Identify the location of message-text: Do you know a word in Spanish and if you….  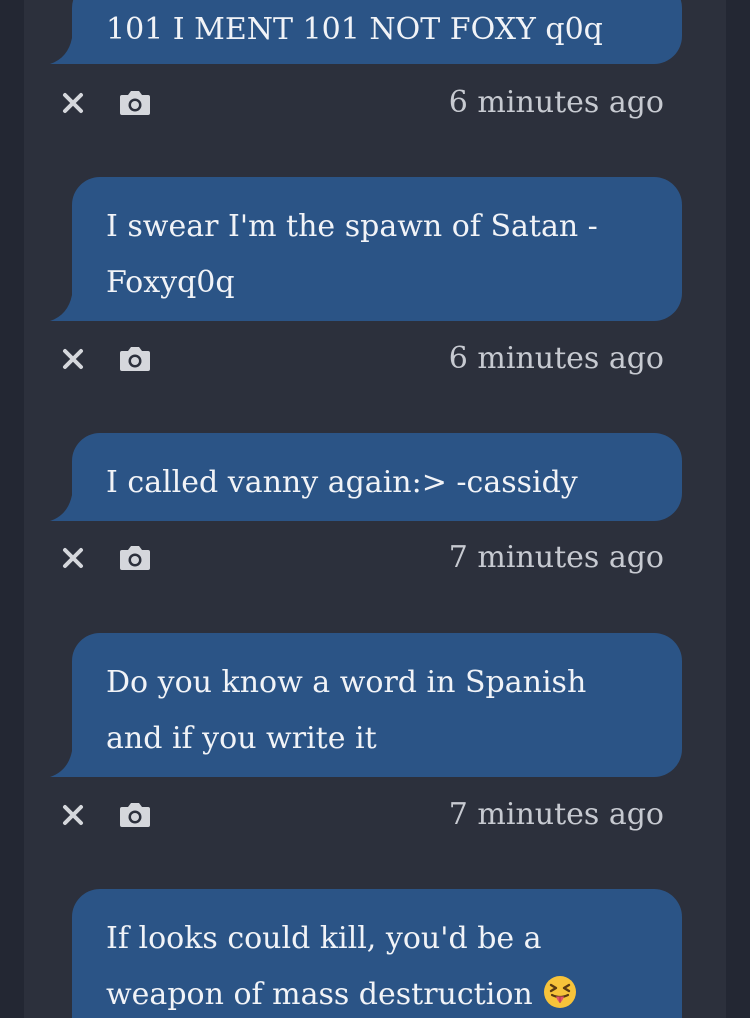
(346, 710).